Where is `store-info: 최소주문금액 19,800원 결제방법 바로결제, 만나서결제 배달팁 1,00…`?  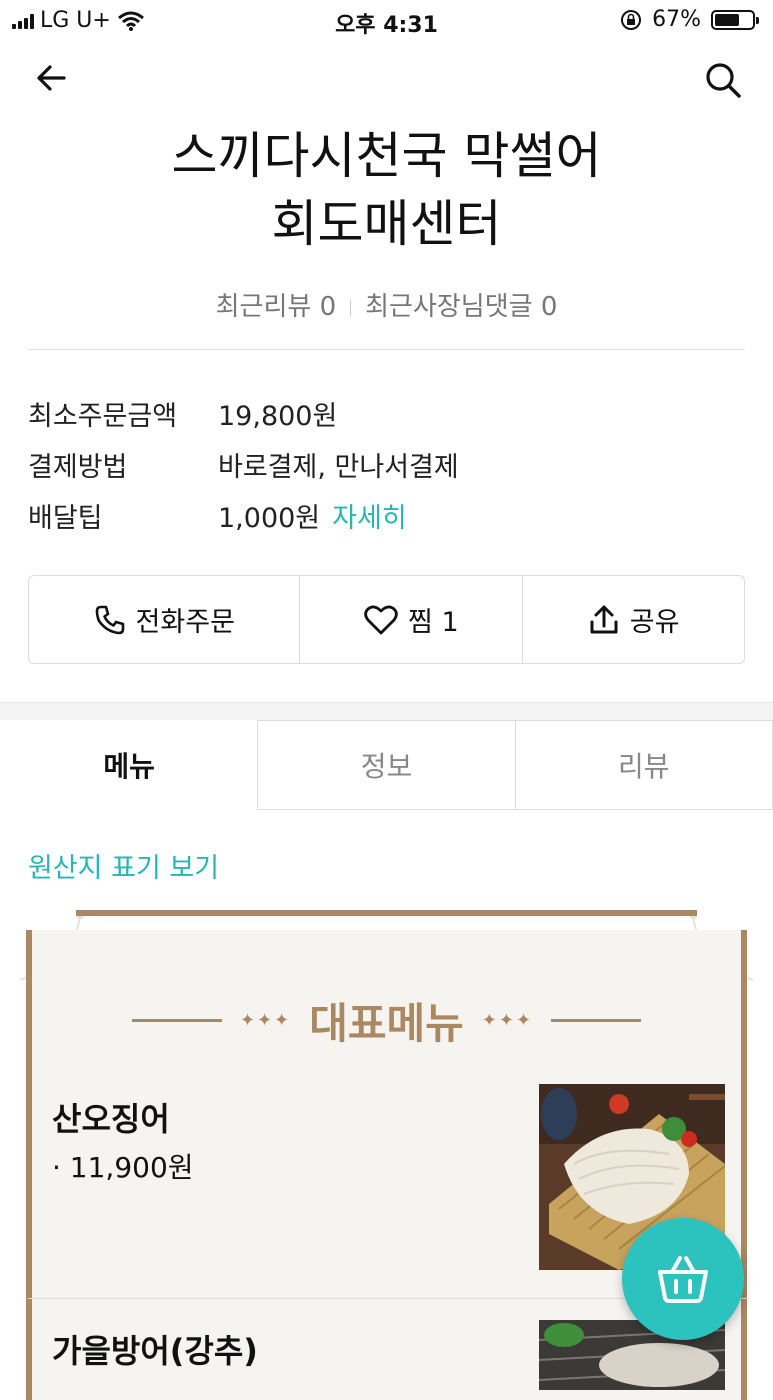
store-info: 최소주문금액 19,800원 결제방법 바로결제, 만나서결제 배달팁 1,00… is located at coordinates (243, 464).